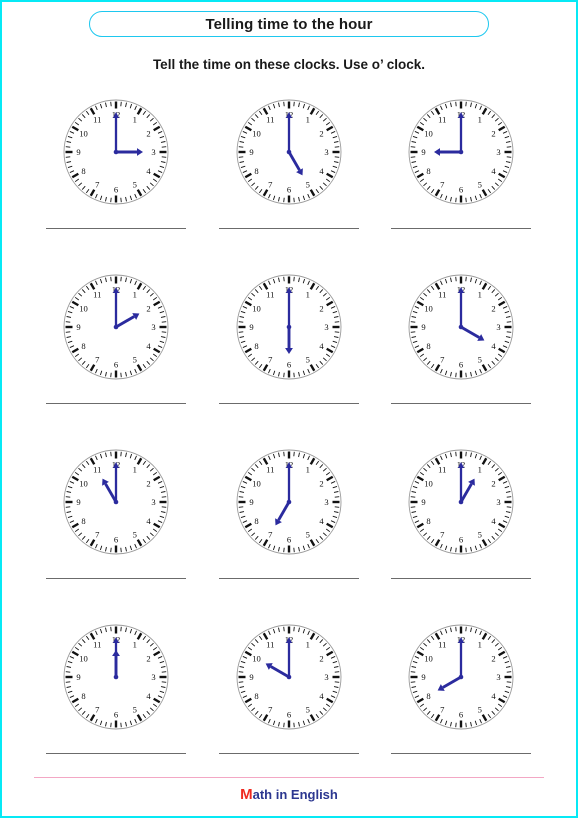 This screenshot has width=578, height=818. What do you see at coordinates (288, 753) in the screenshot?
I see `clock-11-answer-line` at bounding box center [288, 753].